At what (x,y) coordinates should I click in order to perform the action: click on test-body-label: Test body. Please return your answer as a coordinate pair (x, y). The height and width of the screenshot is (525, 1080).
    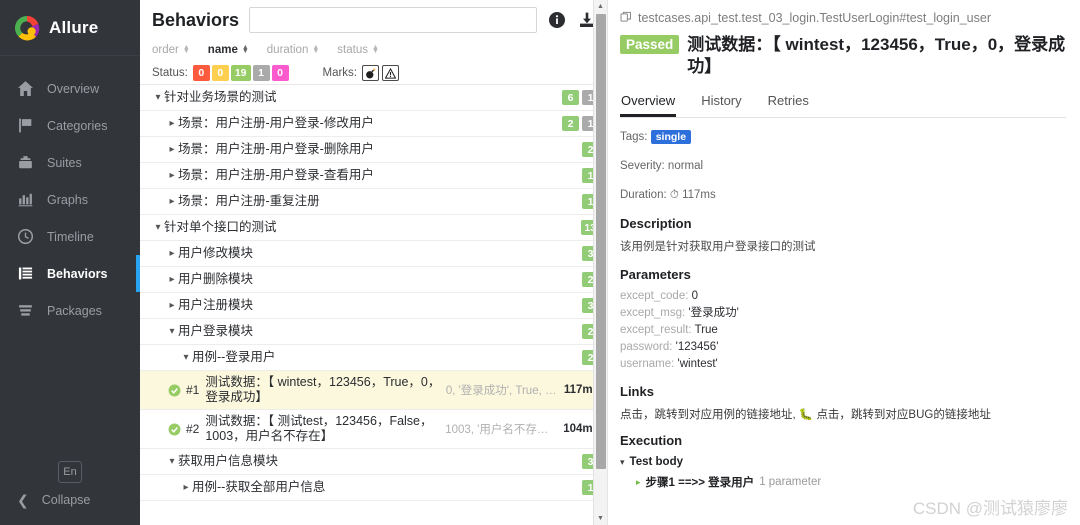
    Looking at the image, I should click on (656, 462).